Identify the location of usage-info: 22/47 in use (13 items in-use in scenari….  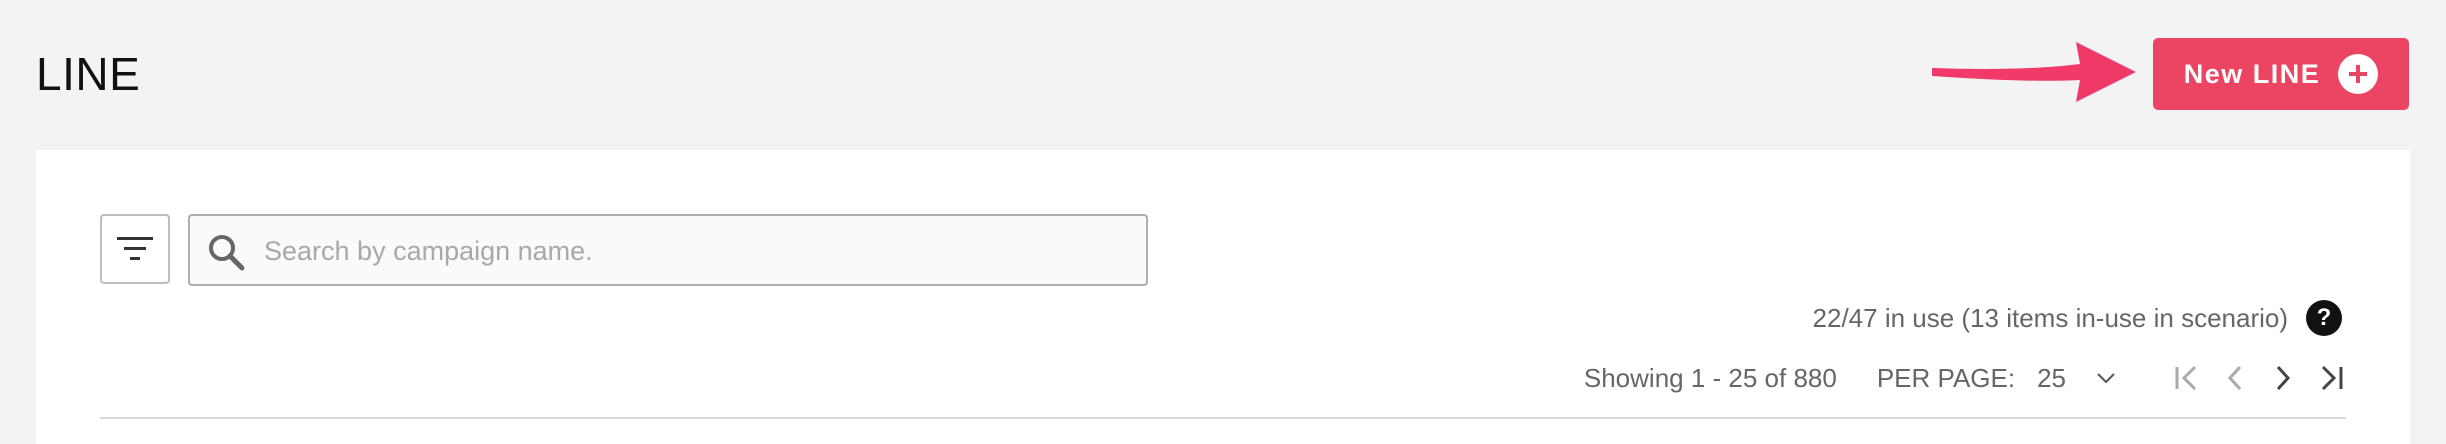
(2077, 318).